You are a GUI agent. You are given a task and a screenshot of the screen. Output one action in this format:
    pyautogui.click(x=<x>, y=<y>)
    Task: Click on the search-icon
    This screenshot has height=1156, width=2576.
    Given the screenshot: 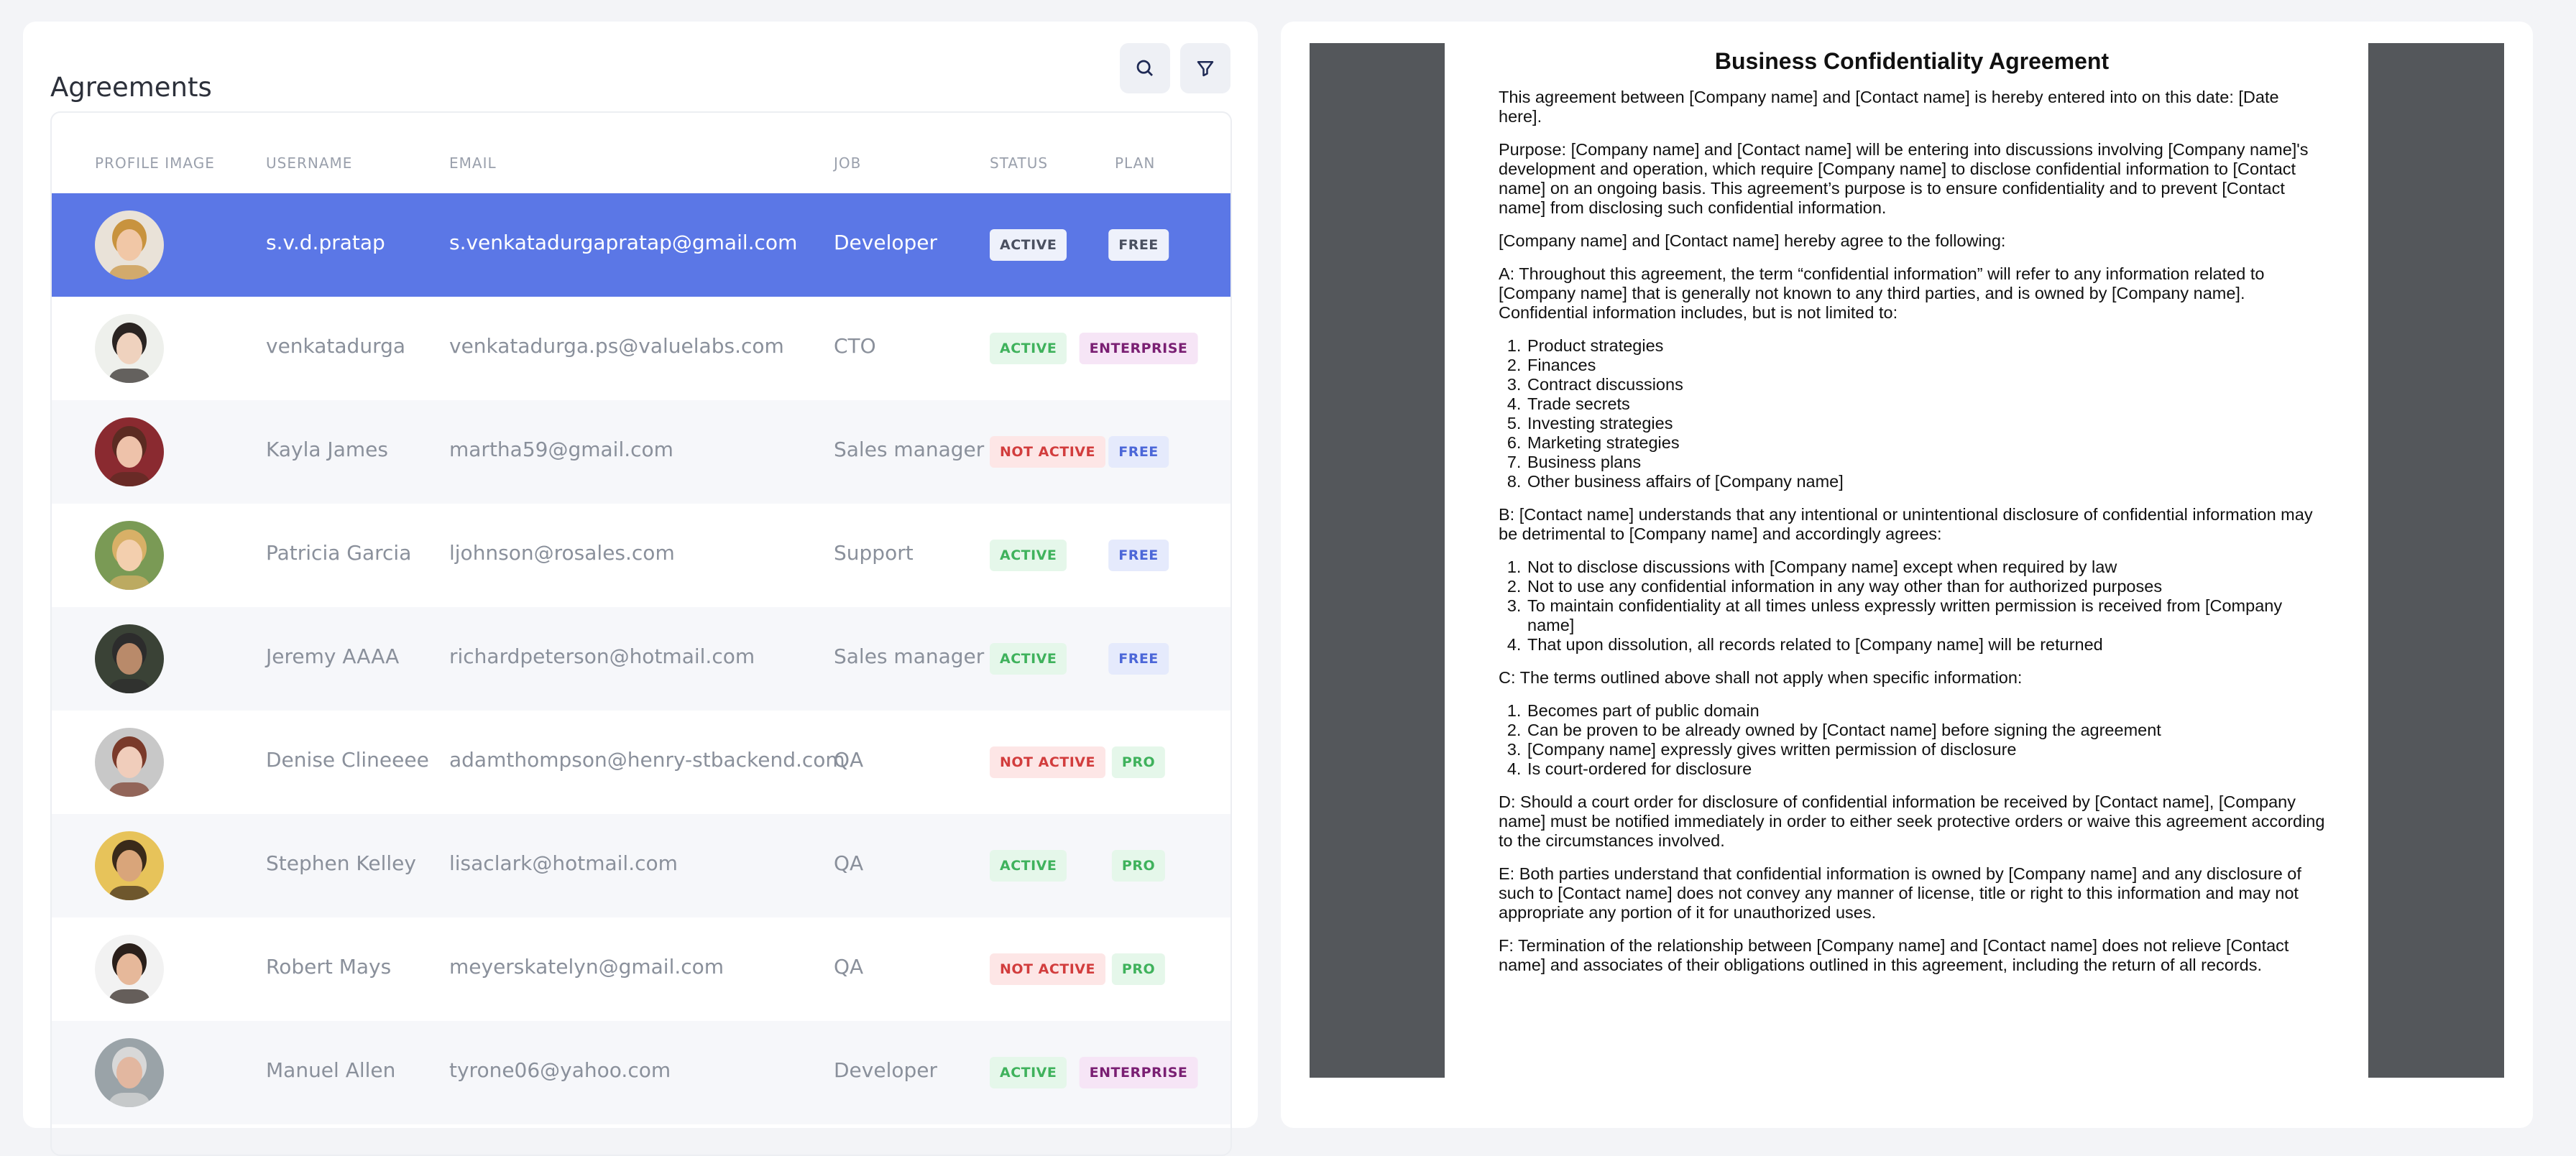 What is the action you would take?
    pyautogui.click(x=1144, y=68)
    